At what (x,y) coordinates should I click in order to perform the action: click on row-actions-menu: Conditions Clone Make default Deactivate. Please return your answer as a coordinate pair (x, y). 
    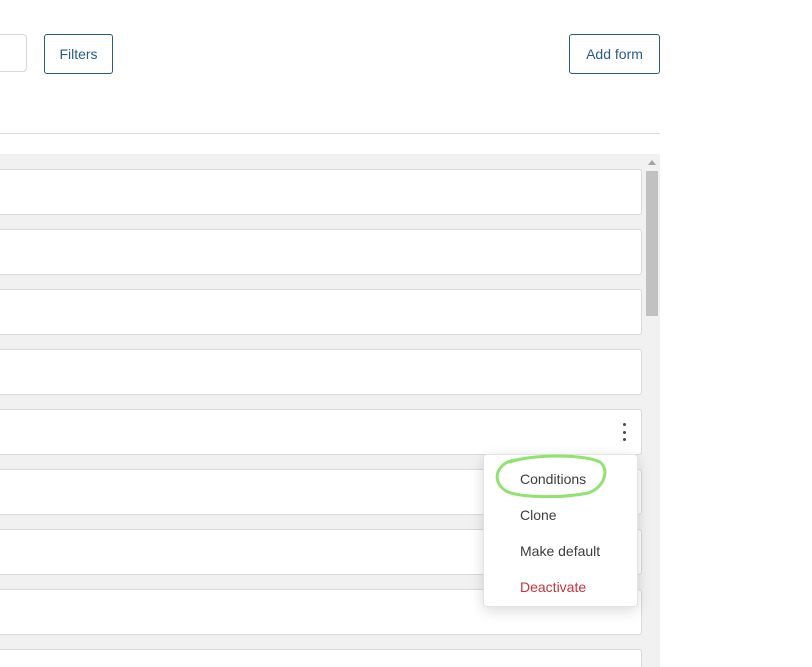
    Looking at the image, I should click on (560, 530).